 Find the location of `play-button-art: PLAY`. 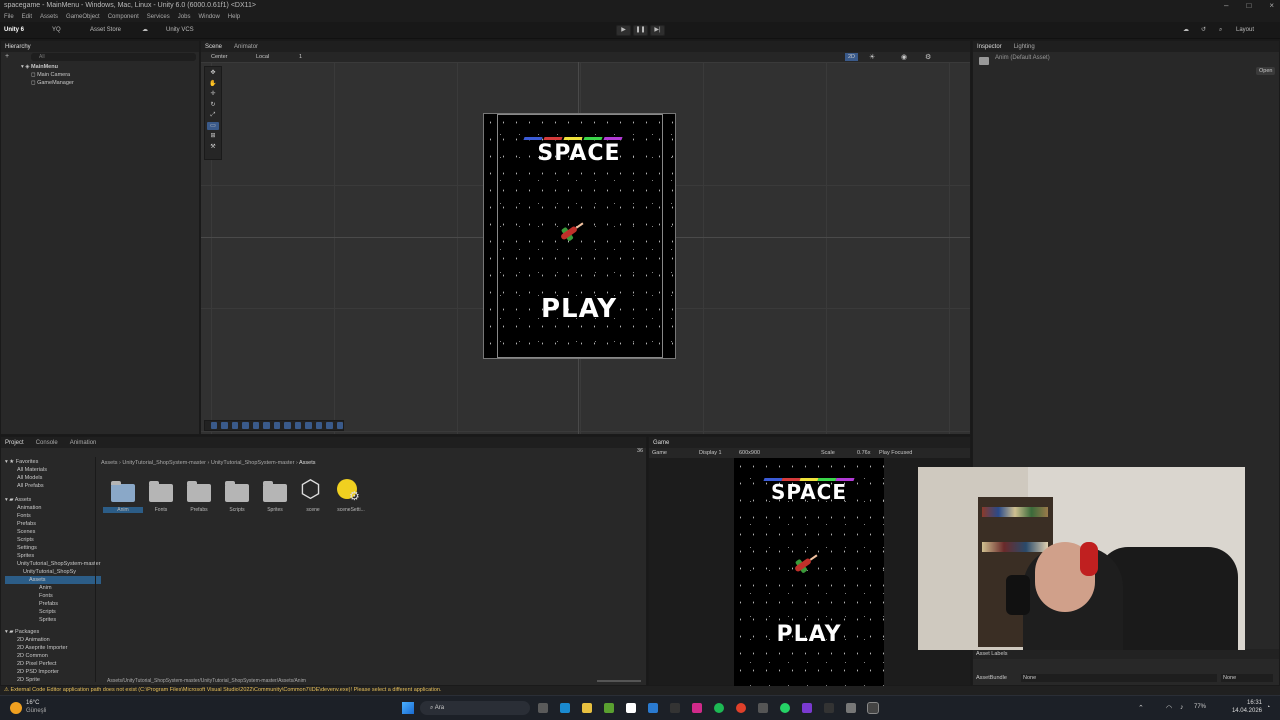

play-button-art: PLAY is located at coordinates (809, 634).